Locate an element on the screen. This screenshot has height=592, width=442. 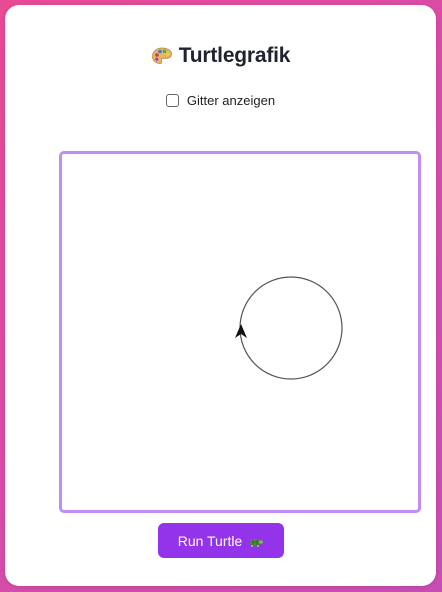
drawn-circle is located at coordinates (291, 328).